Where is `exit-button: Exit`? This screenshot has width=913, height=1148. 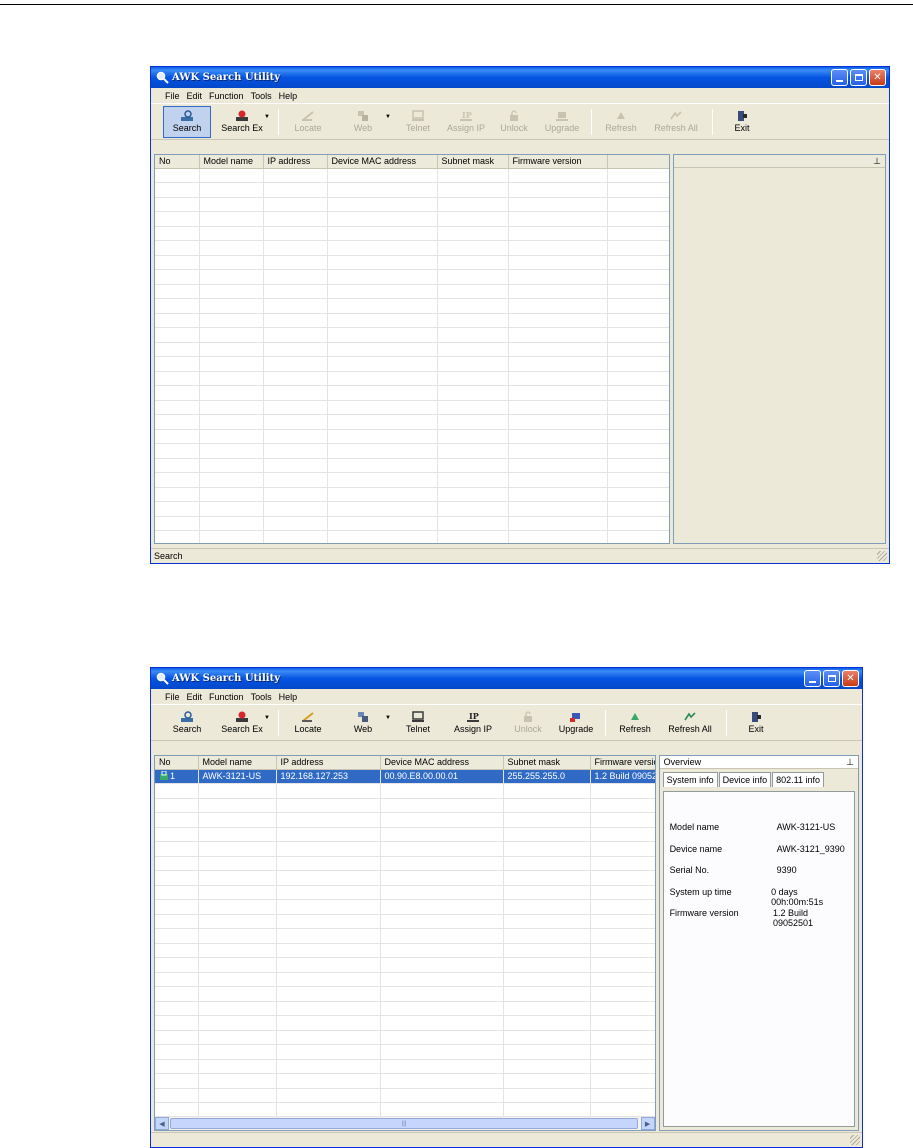 exit-button: Exit is located at coordinates (756, 723).